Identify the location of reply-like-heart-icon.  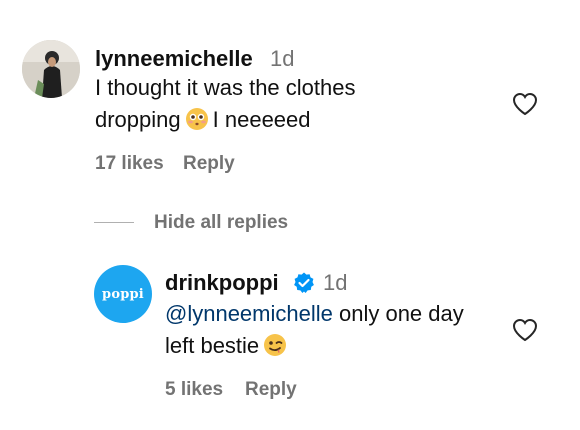
(525, 330).